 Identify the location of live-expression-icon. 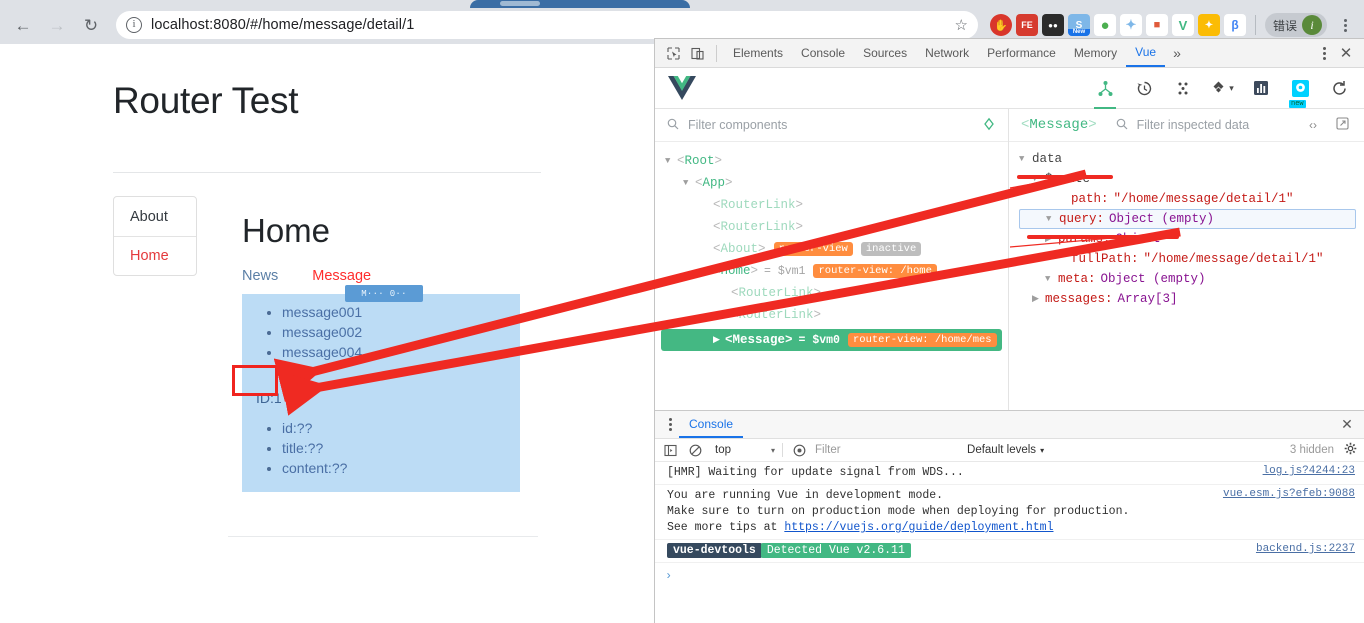
(799, 450).